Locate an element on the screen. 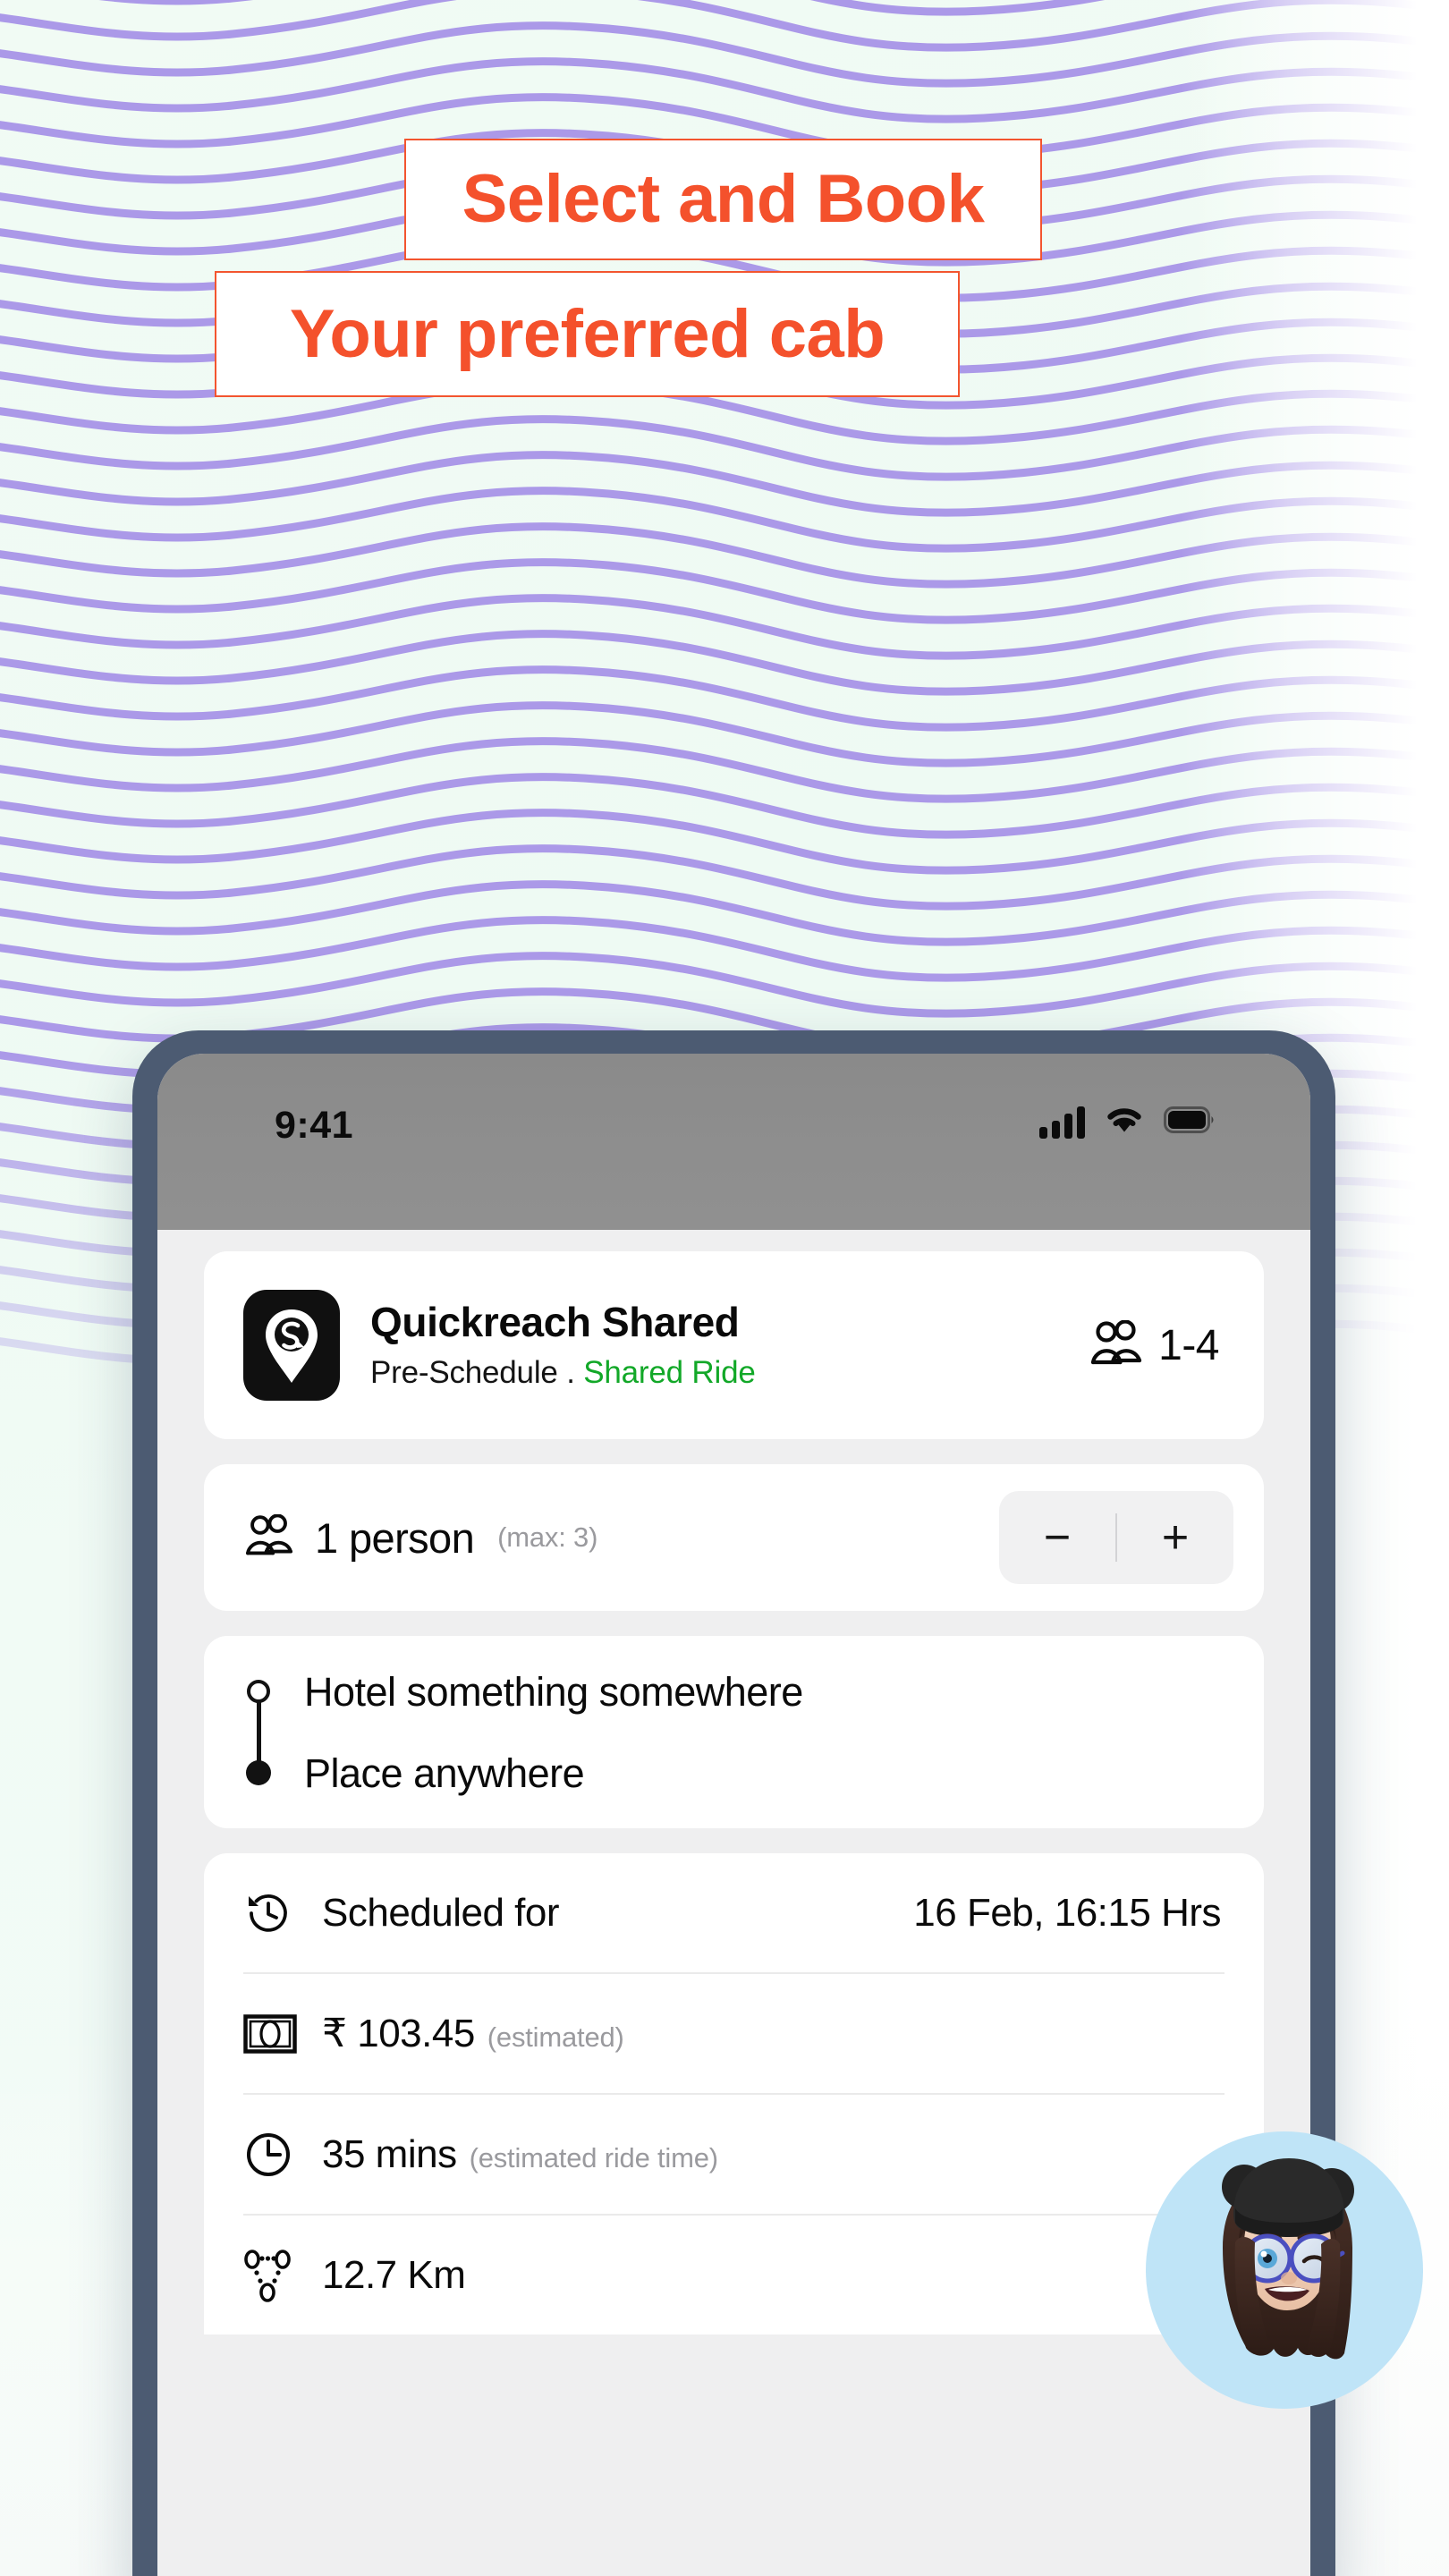  increment-button: + is located at coordinates (1175, 1537).